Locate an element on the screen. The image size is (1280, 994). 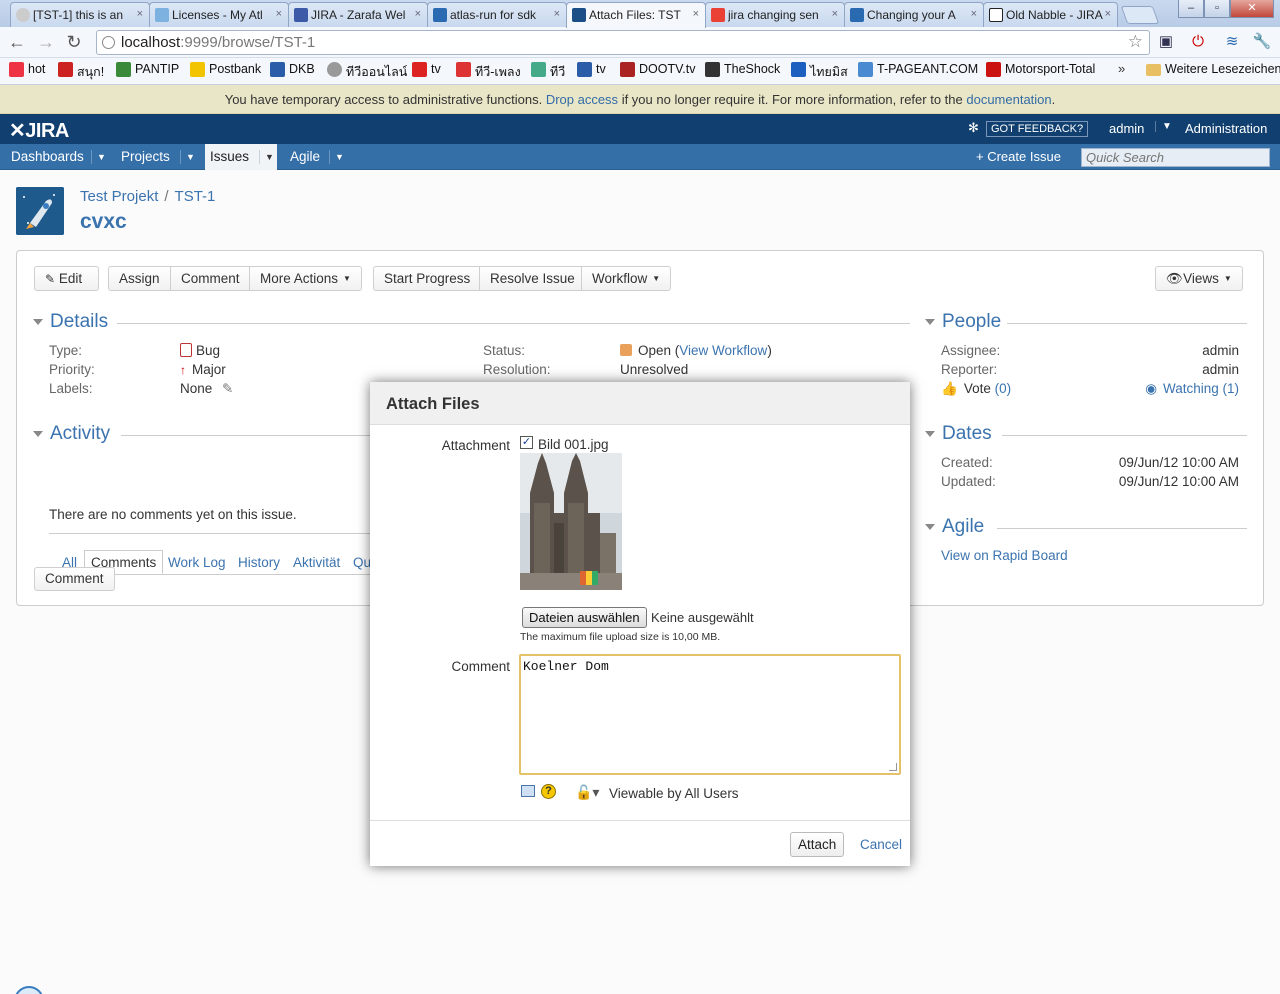
choose-files-button: Dateien auswählen is located at coordinates (584, 617).